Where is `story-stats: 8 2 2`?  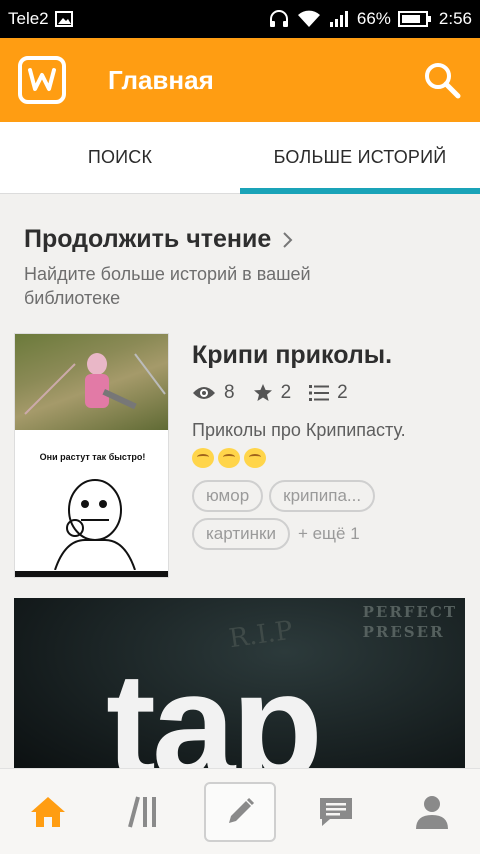
story-stats: 8 2 2 is located at coordinates (336, 393).